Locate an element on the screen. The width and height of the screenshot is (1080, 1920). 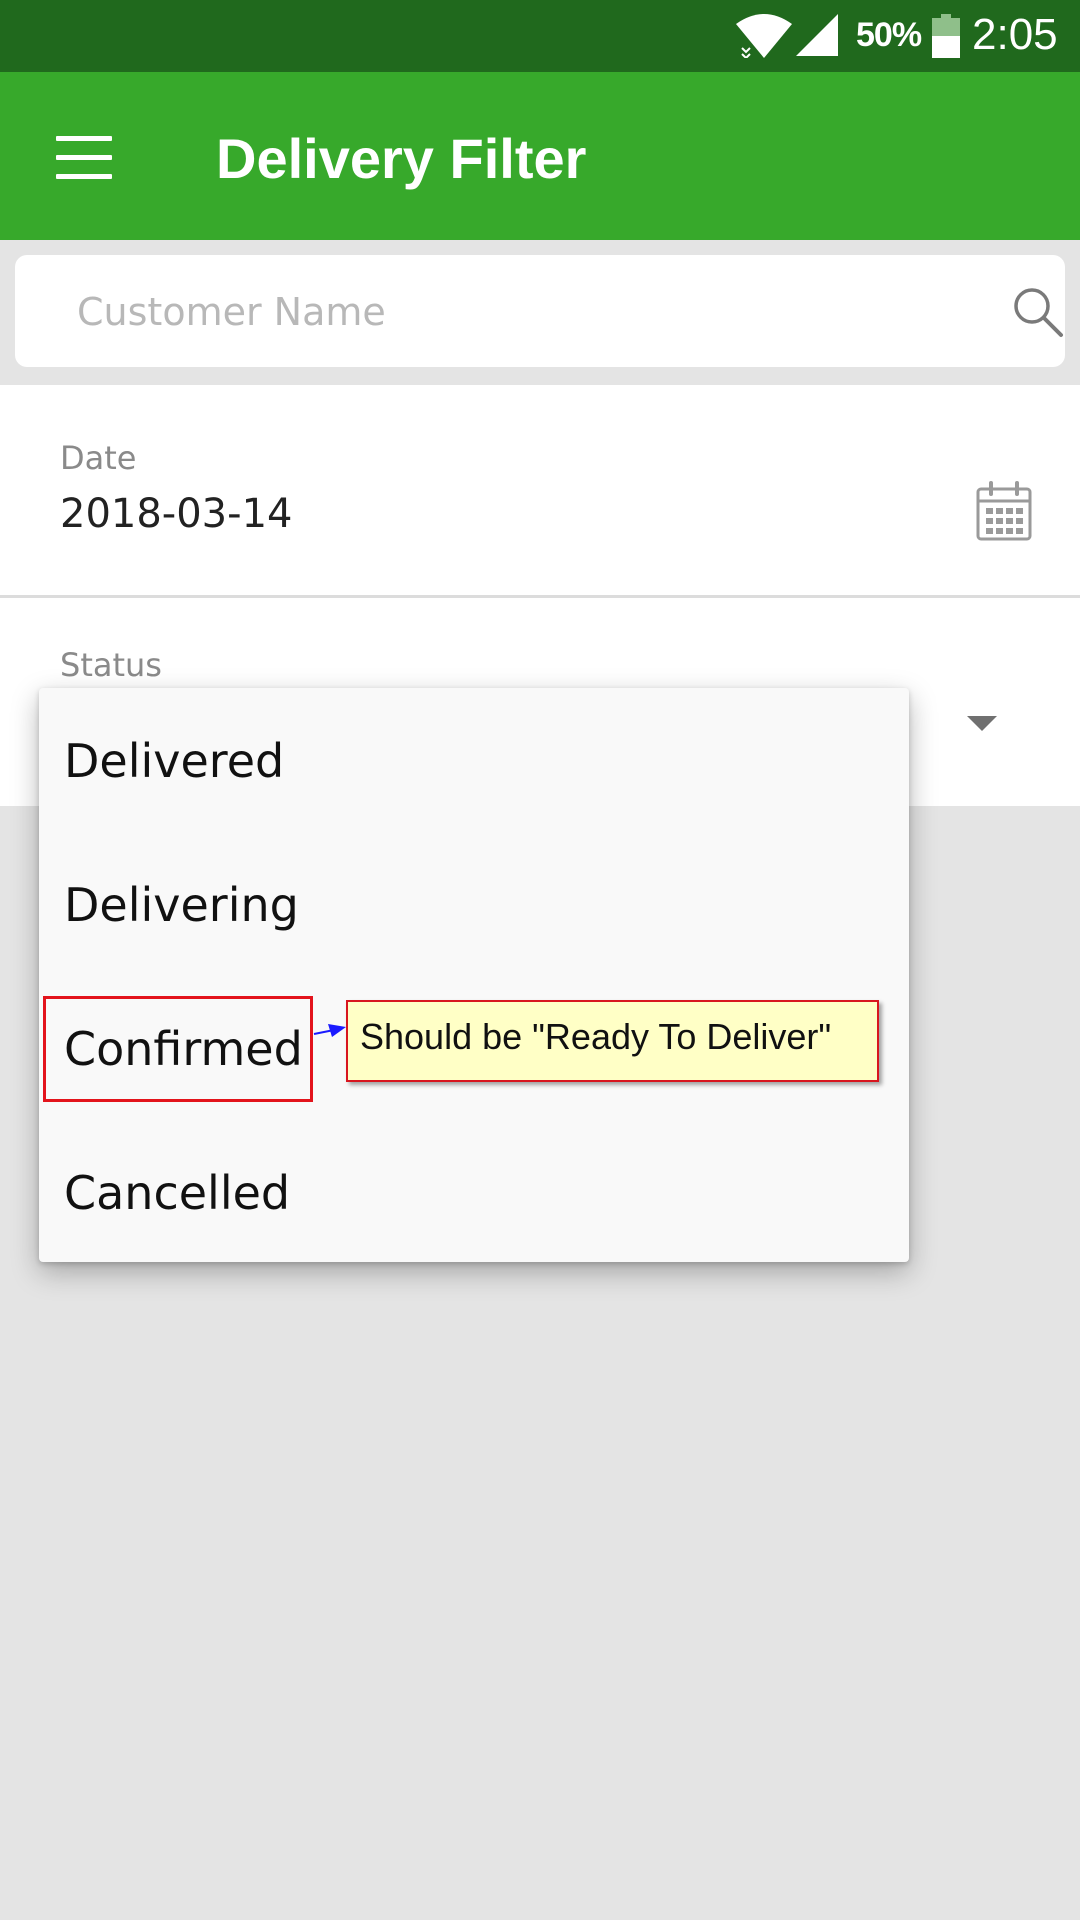
annotation-note-text: Should be "Ready To Deliver" is located at coordinates (596, 1036).